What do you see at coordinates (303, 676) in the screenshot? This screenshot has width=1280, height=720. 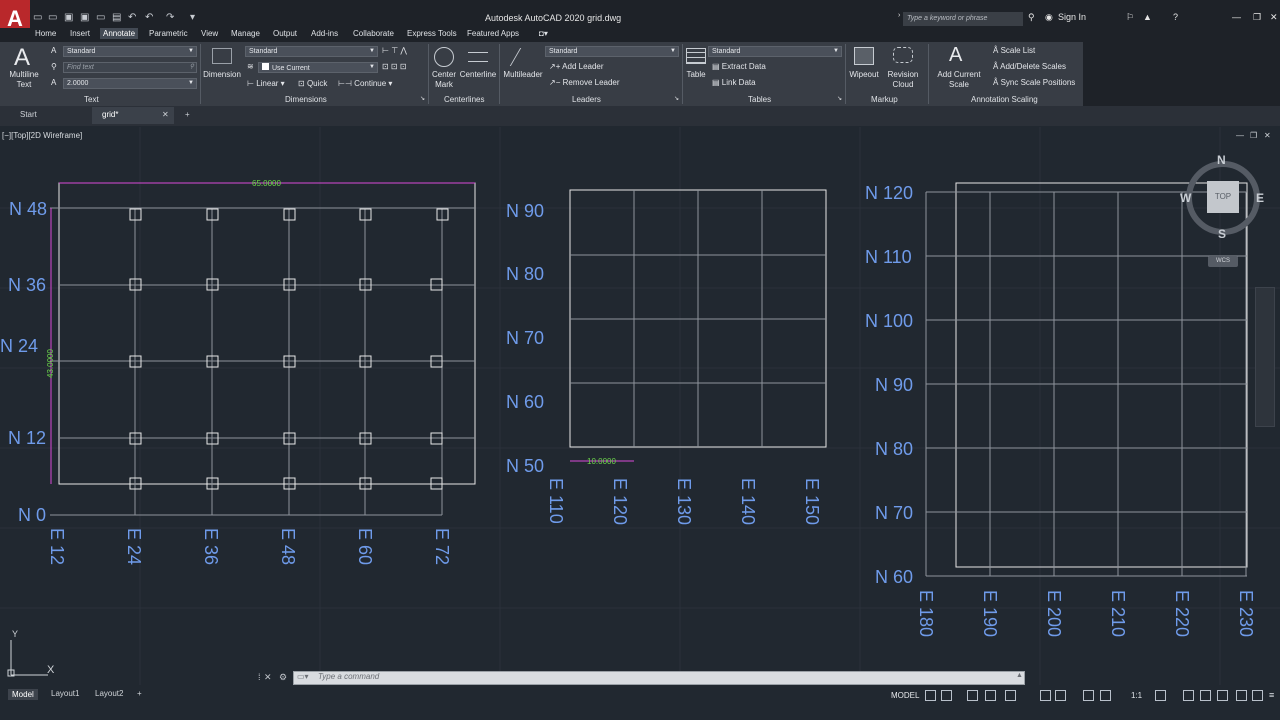 I see `command-prompt-icon: ▭▾` at bounding box center [303, 676].